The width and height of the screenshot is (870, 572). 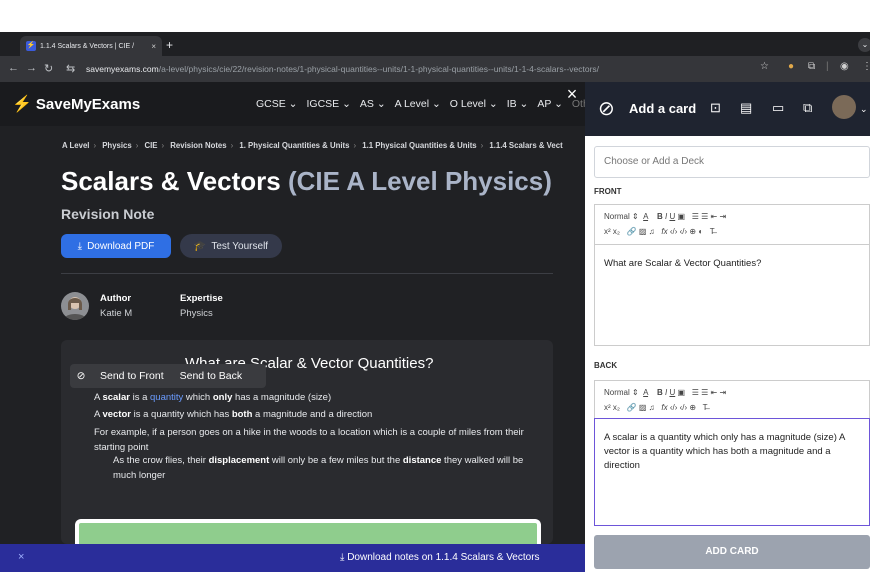 What do you see at coordinates (732, 162) in the screenshot?
I see `deck-select: Choose or Add a Deck` at bounding box center [732, 162].